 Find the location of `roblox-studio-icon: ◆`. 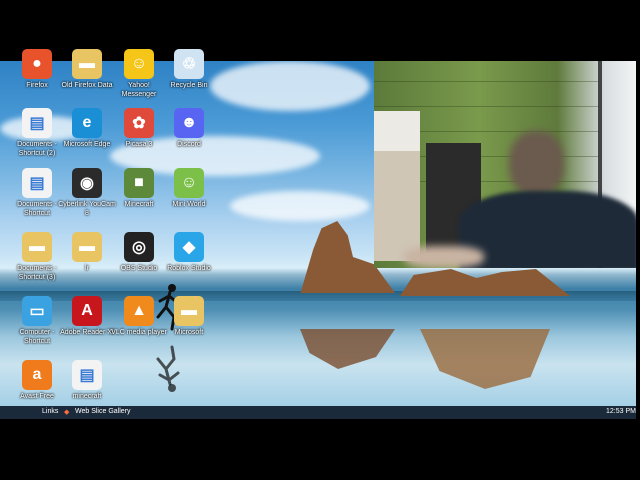

roblox-studio-icon: ◆ is located at coordinates (189, 247).